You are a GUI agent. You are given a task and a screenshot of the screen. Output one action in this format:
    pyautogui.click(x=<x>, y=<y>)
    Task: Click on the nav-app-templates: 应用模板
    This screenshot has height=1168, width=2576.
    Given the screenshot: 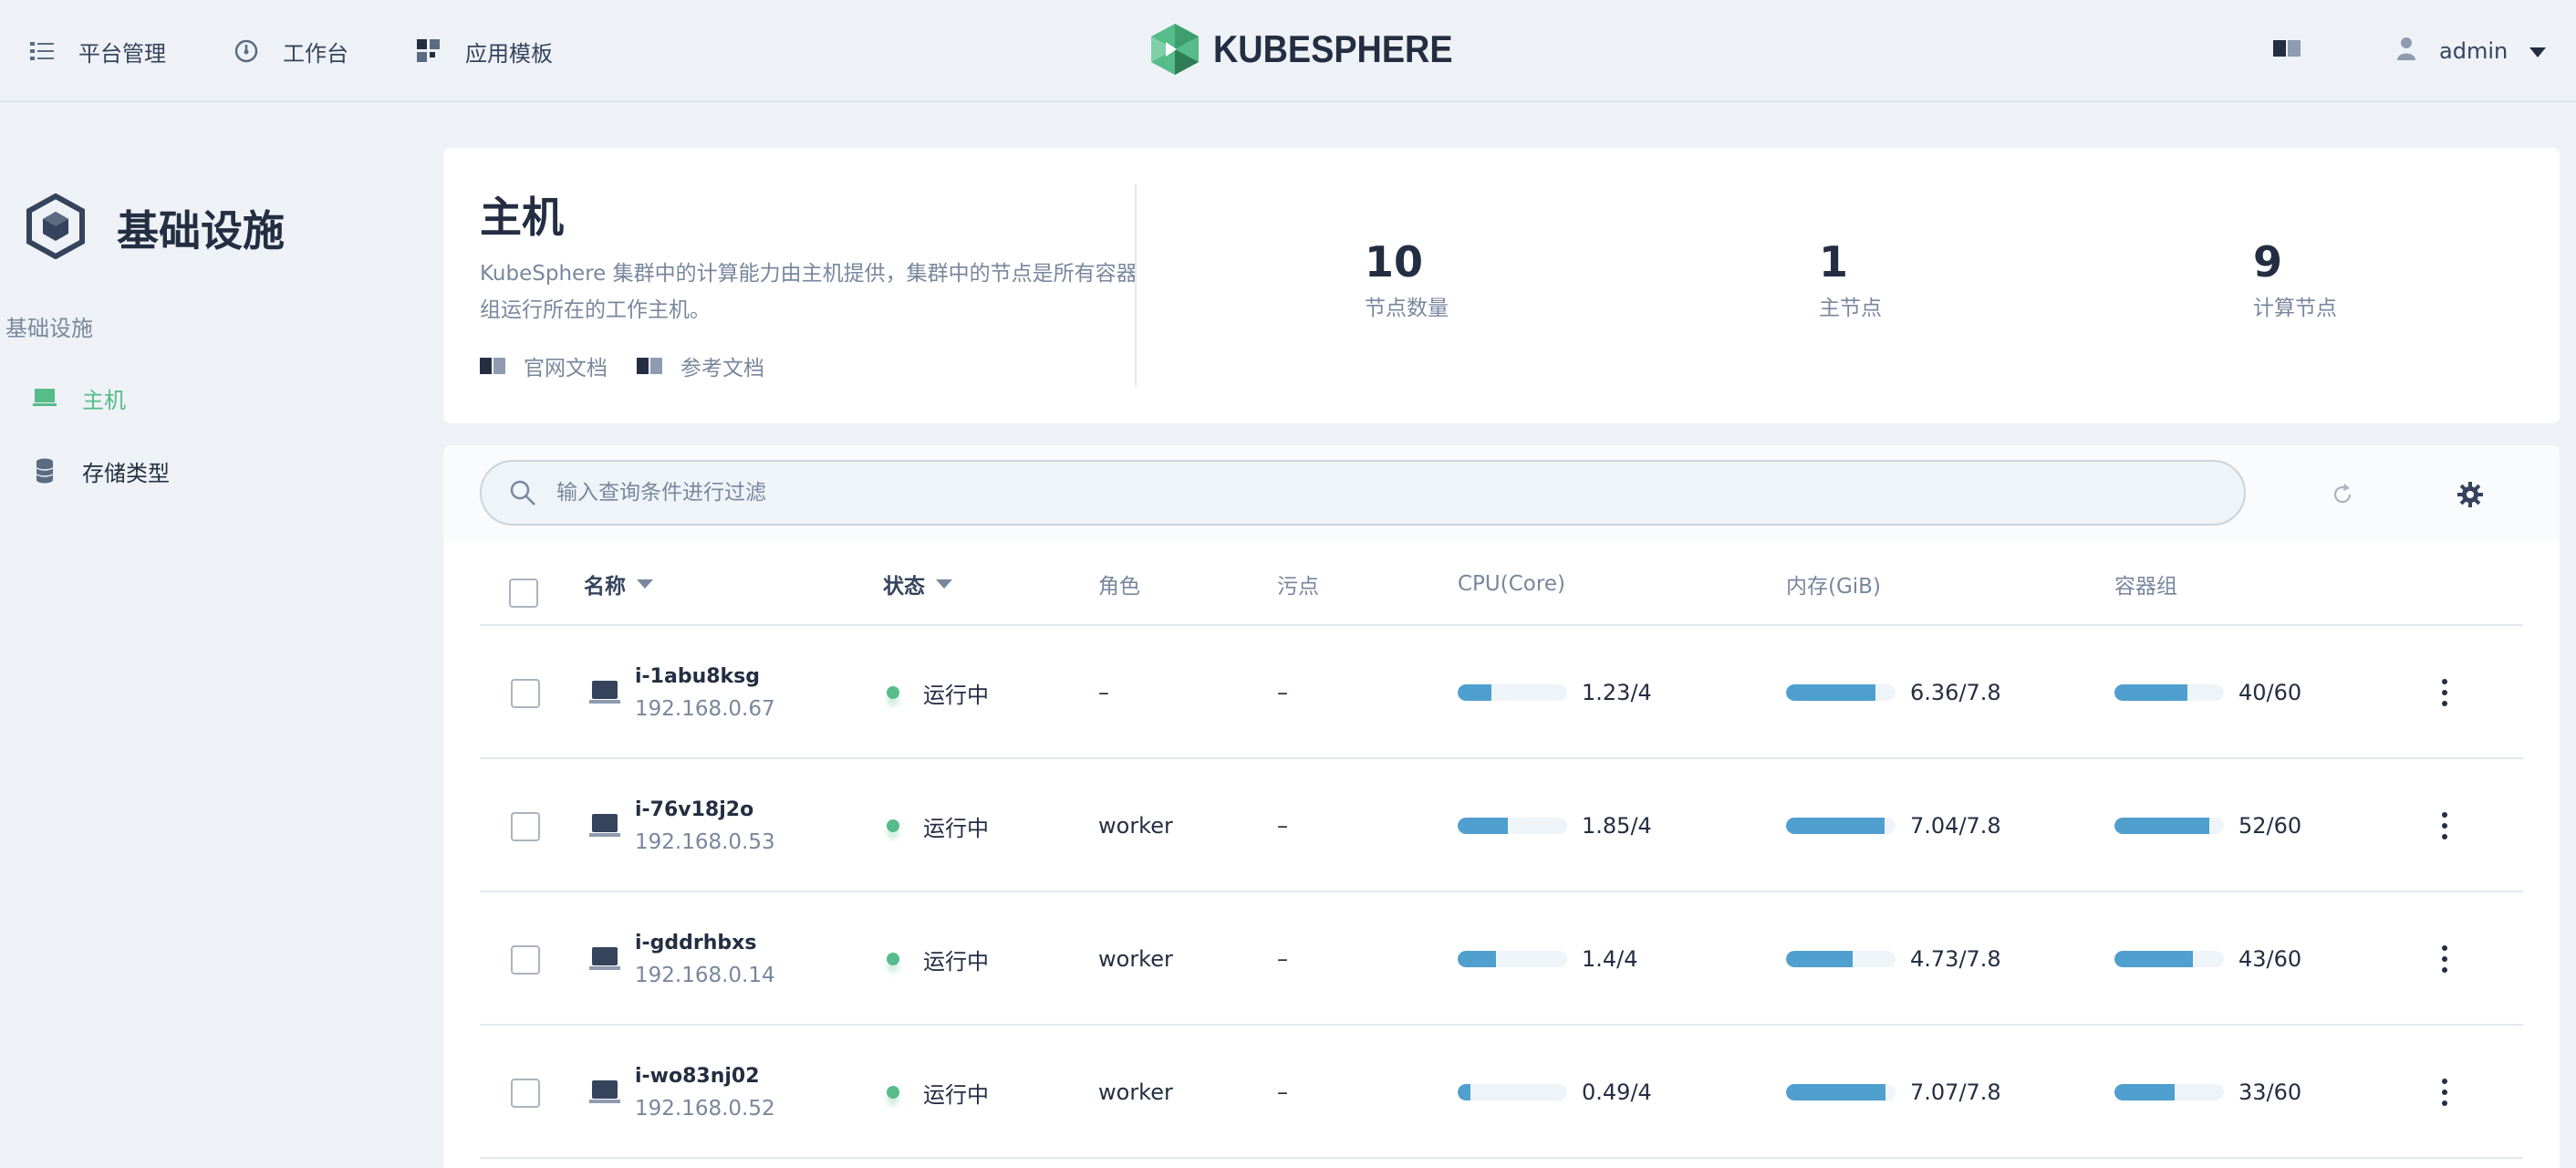 What is the action you would take?
    pyautogui.click(x=484, y=51)
    